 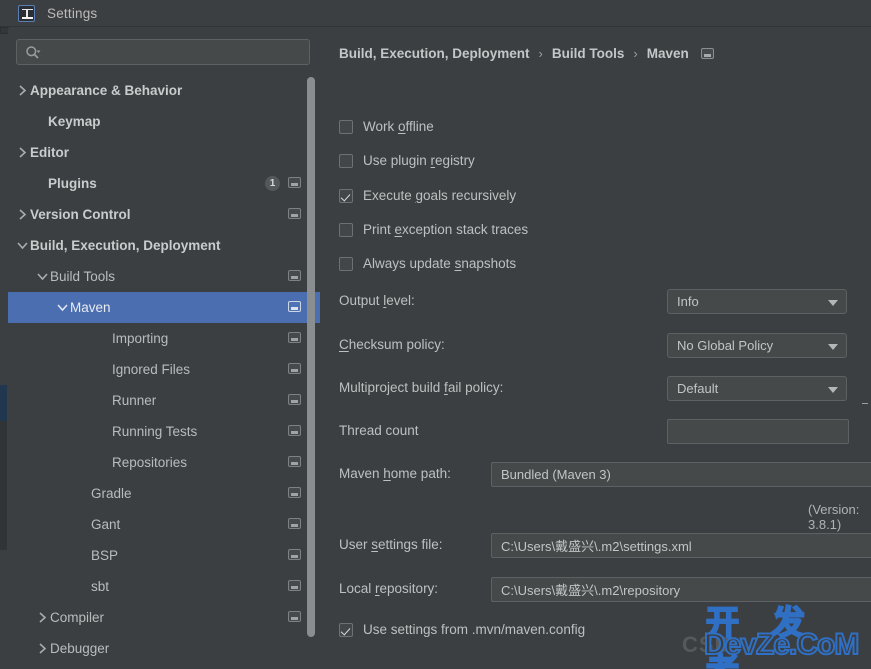 What do you see at coordinates (164, 524) in the screenshot?
I see `sidebar-item-gant: Gant` at bounding box center [164, 524].